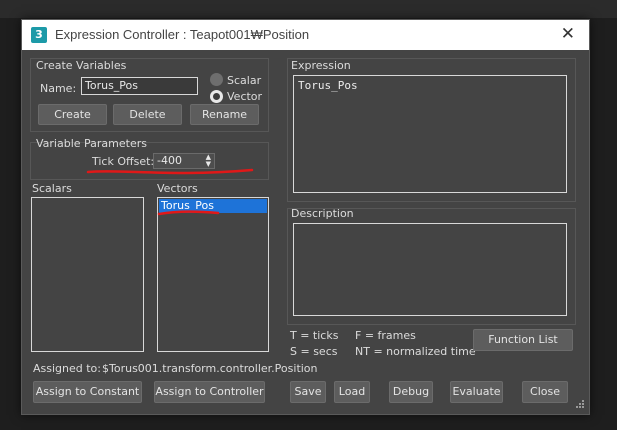 This screenshot has height=430, width=617. I want to click on assign-to-constant-button: Assign to Constant, so click(87, 392).